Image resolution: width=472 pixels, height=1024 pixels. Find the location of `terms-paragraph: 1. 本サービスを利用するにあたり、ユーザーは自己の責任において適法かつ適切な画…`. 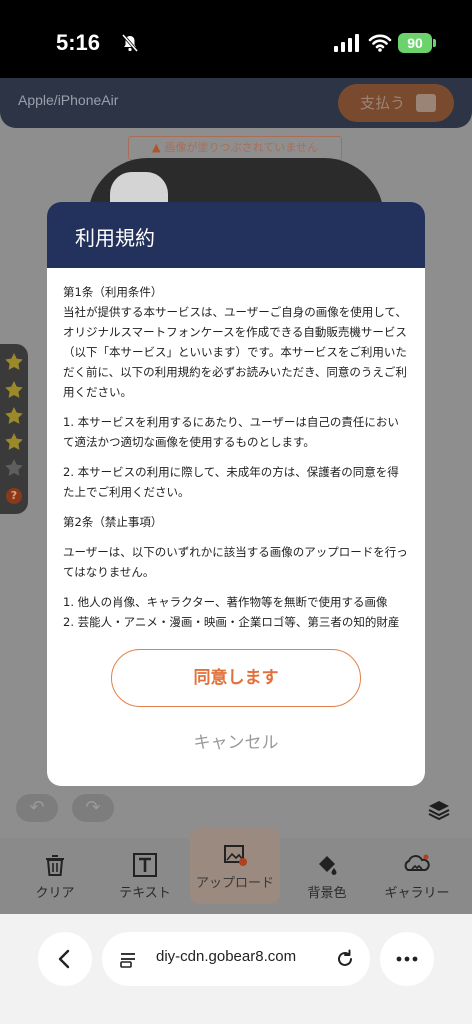

terms-paragraph: 1. 本サービスを利用するにあたり、ユーザーは自己の責任において適法かつ適切な画… is located at coordinates (231, 432).